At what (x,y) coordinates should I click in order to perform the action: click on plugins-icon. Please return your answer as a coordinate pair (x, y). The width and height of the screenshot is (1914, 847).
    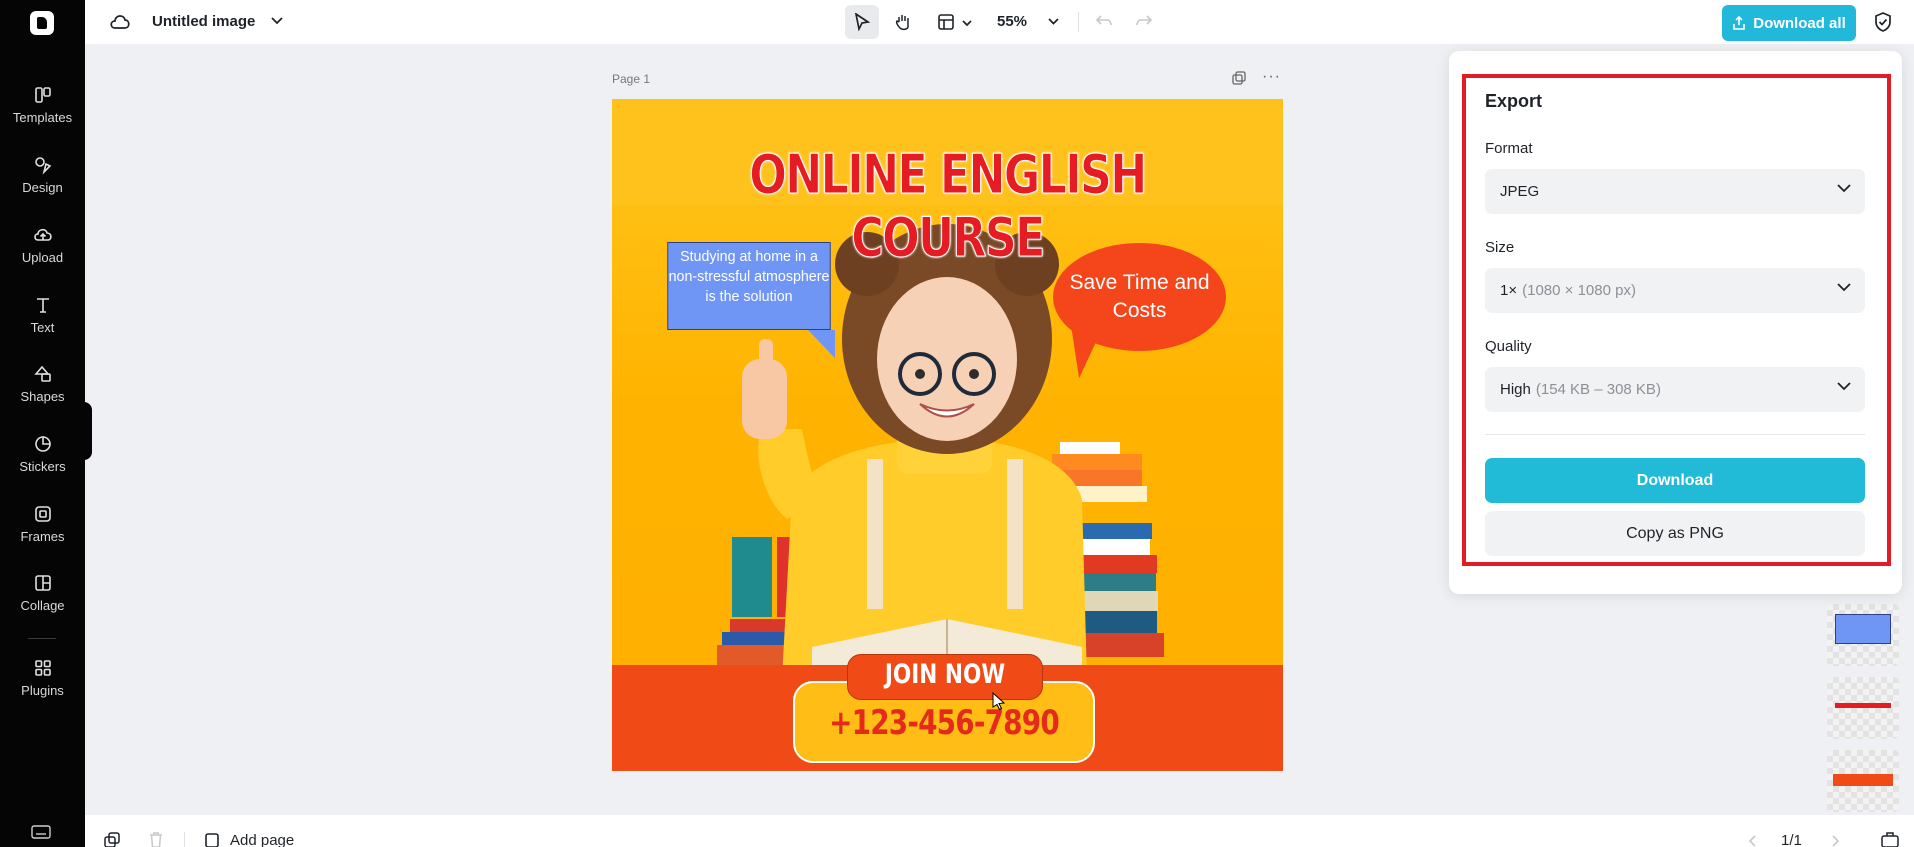
    Looking at the image, I should click on (42, 668).